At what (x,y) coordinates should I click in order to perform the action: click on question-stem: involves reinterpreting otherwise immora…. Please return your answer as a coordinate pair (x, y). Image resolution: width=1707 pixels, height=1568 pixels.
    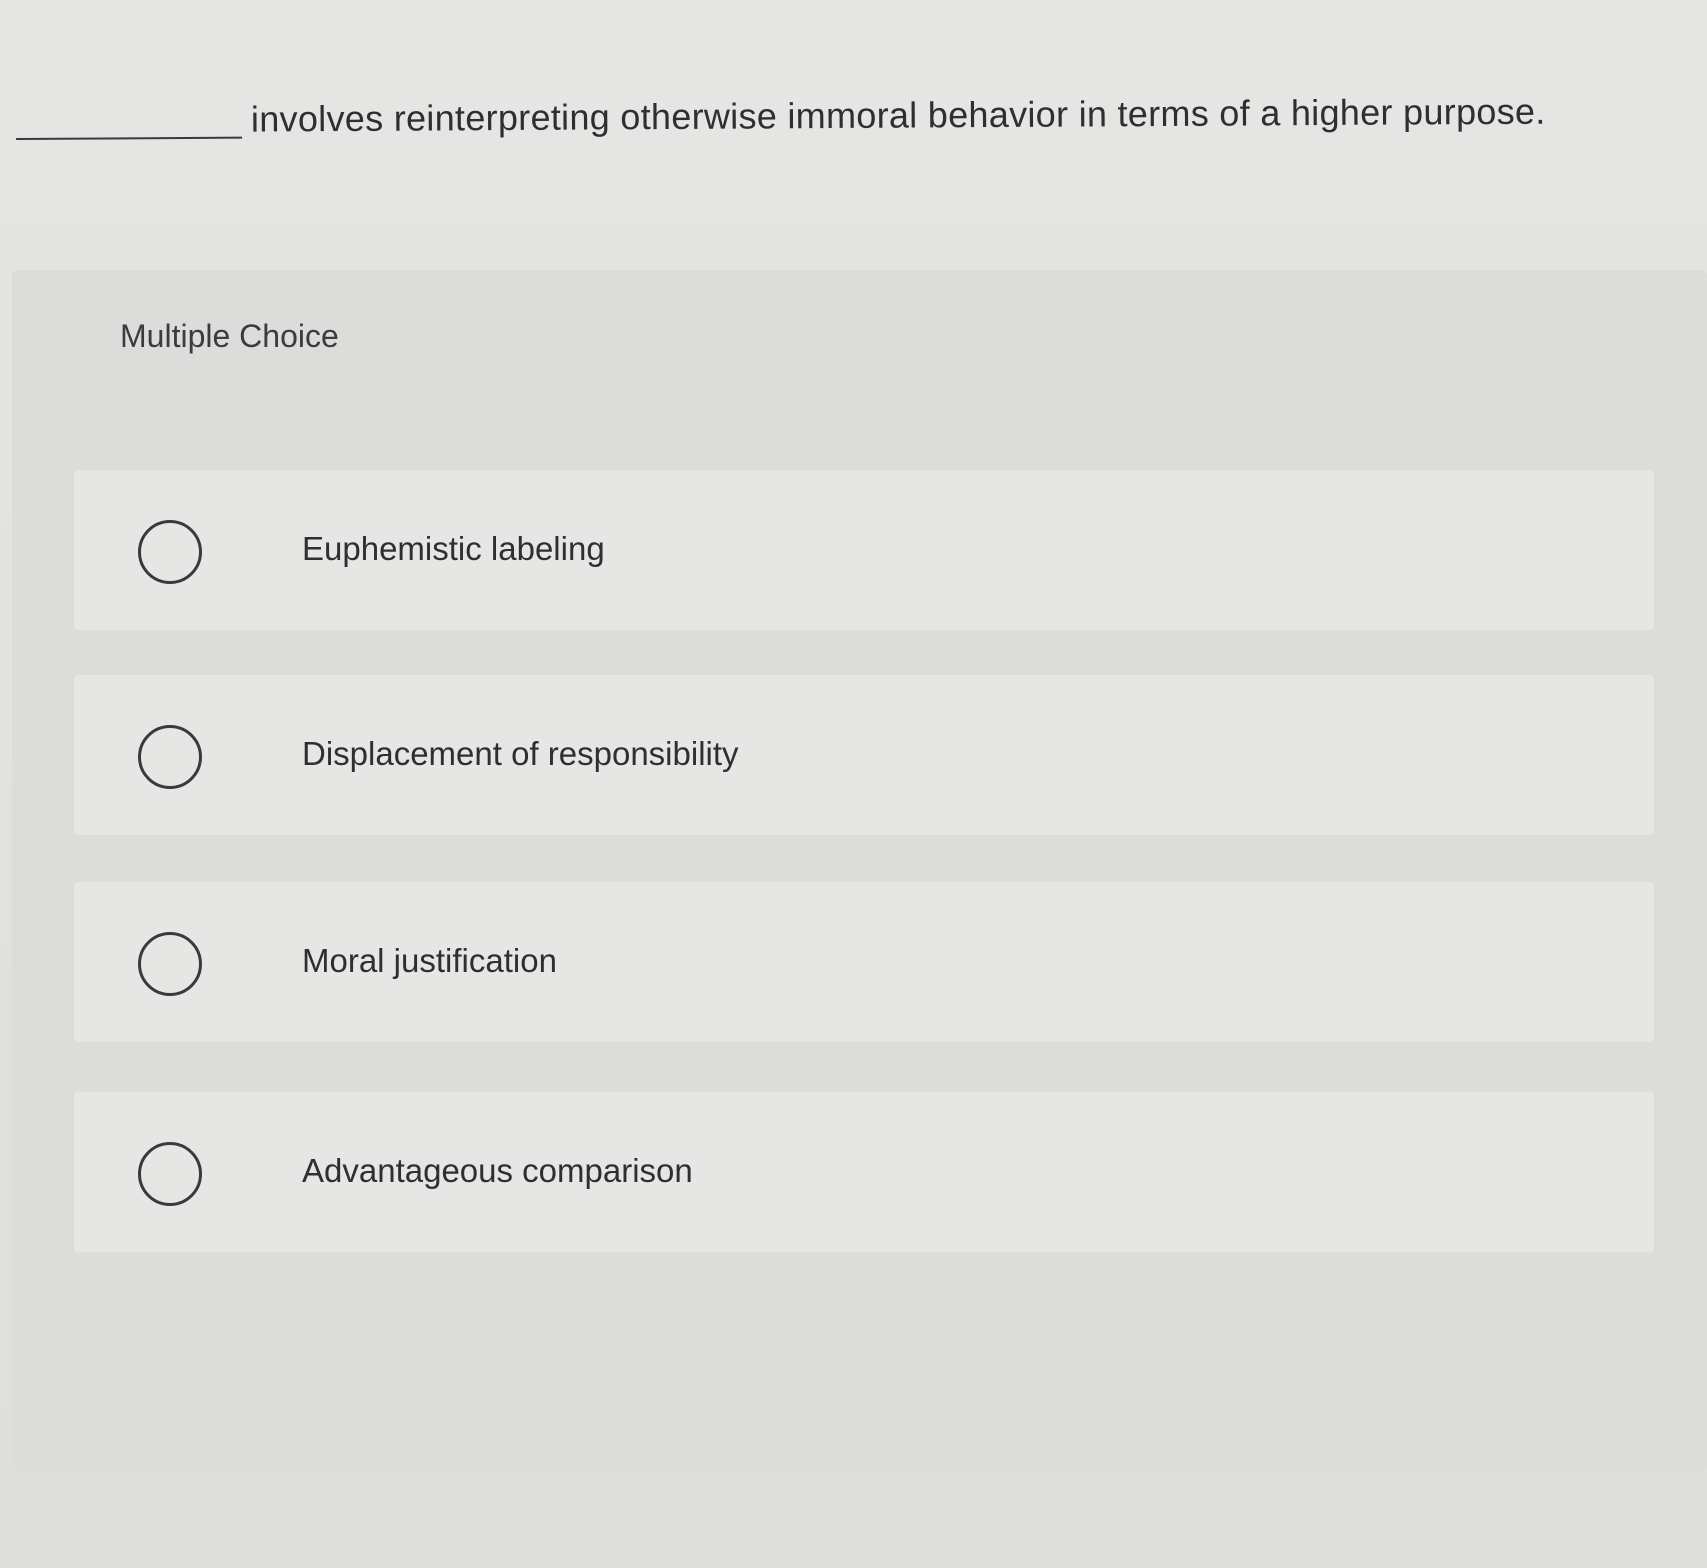
    Looking at the image, I should click on (898, 115).